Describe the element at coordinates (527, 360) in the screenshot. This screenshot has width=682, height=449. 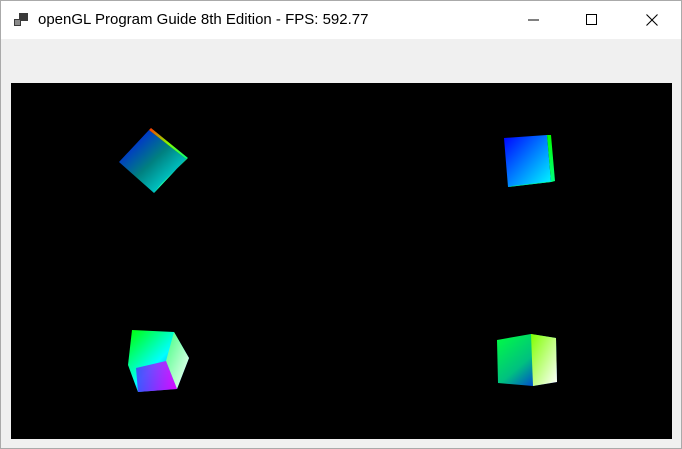
I see `cube-bottom-right` at that location.